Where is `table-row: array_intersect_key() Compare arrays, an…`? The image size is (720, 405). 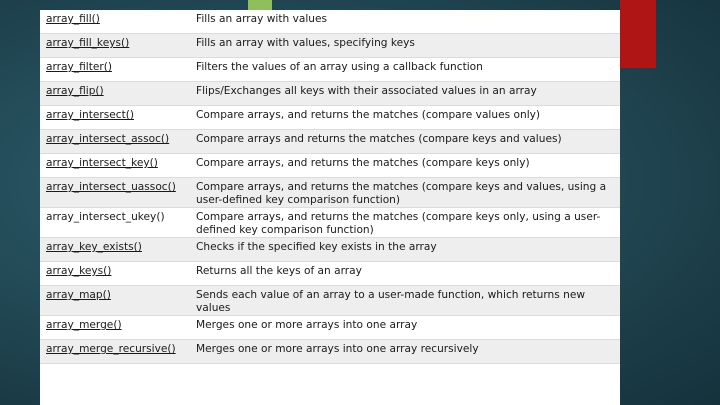
table-row: array_intersect_key() Compare arrays, an… is located at coordinates (330, 165).